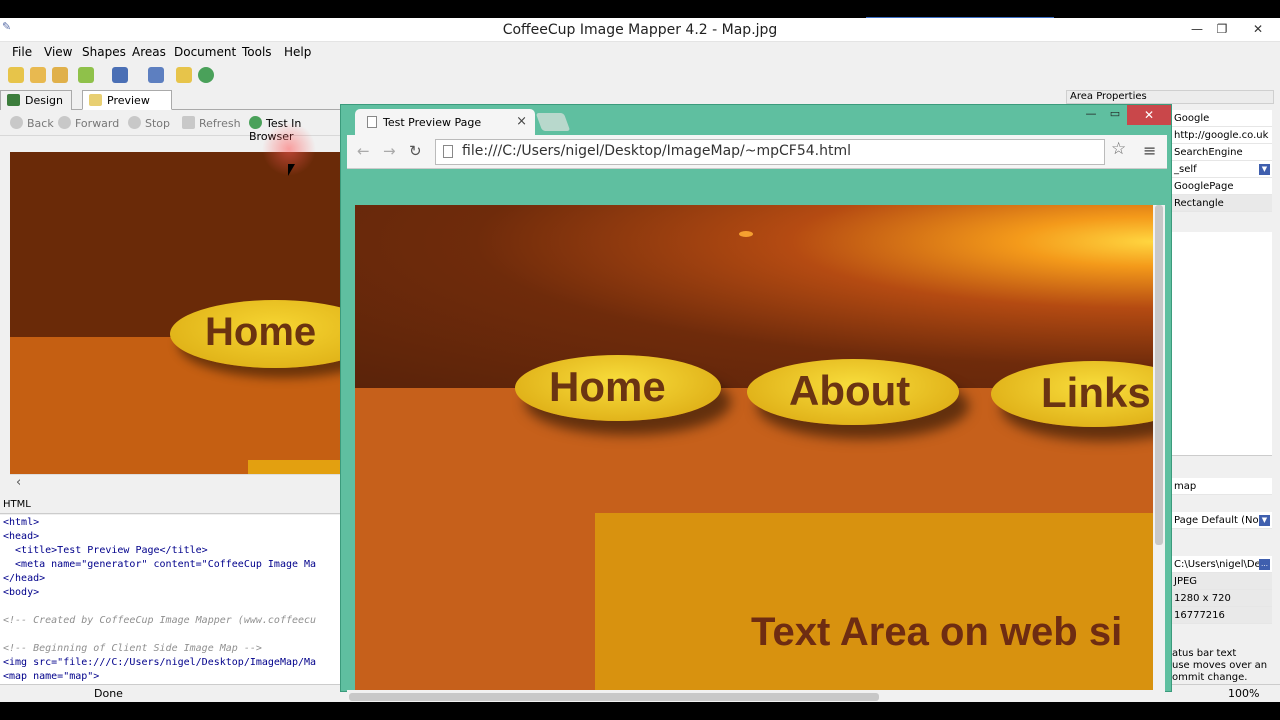 The width and height of the screenshot is (1280, 720). I want to click on property-map-name-value: map, so click(1222, 486).